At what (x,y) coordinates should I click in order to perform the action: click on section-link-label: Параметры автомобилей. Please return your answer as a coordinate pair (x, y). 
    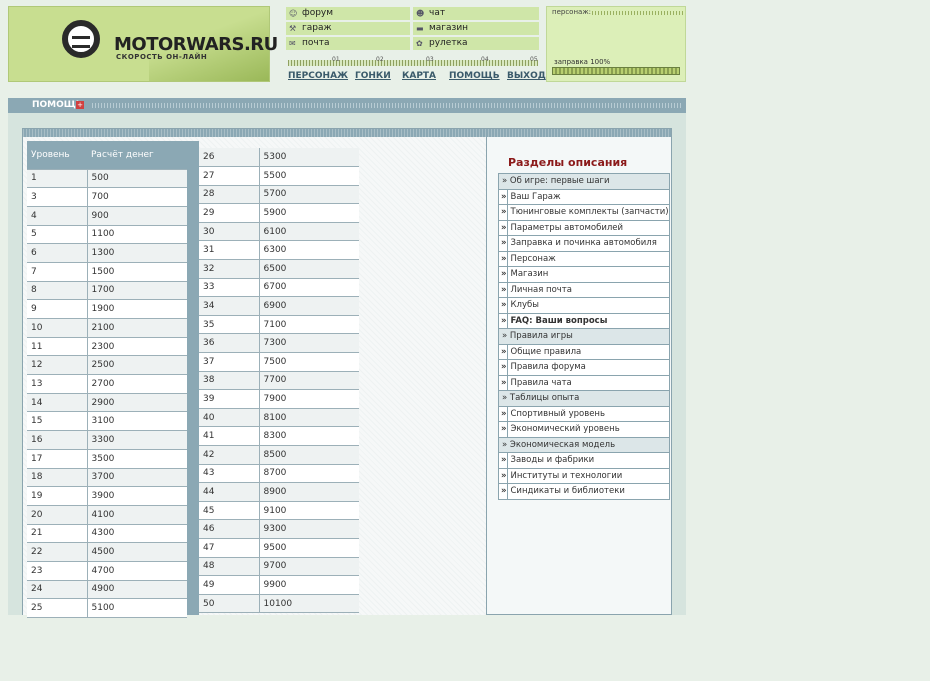
    Looking at the image, I should click on (588, 227).